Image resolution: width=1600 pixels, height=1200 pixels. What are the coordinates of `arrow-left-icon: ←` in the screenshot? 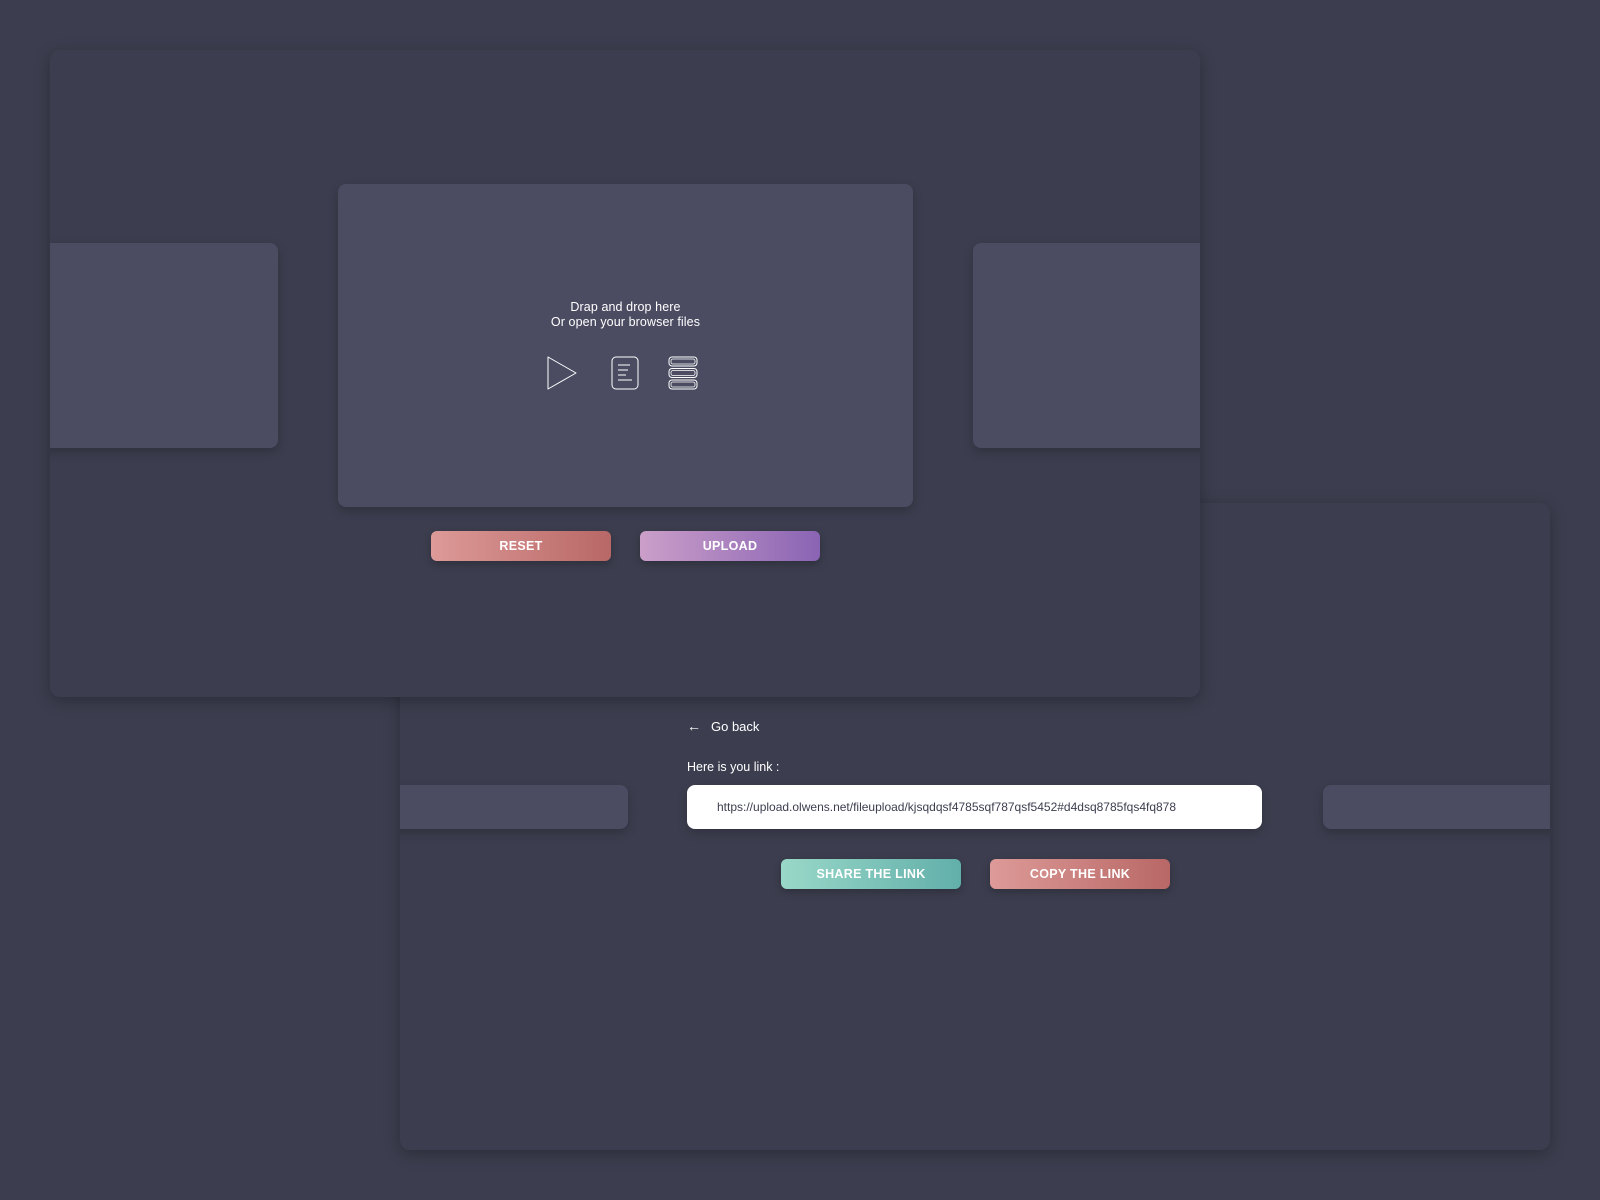 It's located at (694, 726).